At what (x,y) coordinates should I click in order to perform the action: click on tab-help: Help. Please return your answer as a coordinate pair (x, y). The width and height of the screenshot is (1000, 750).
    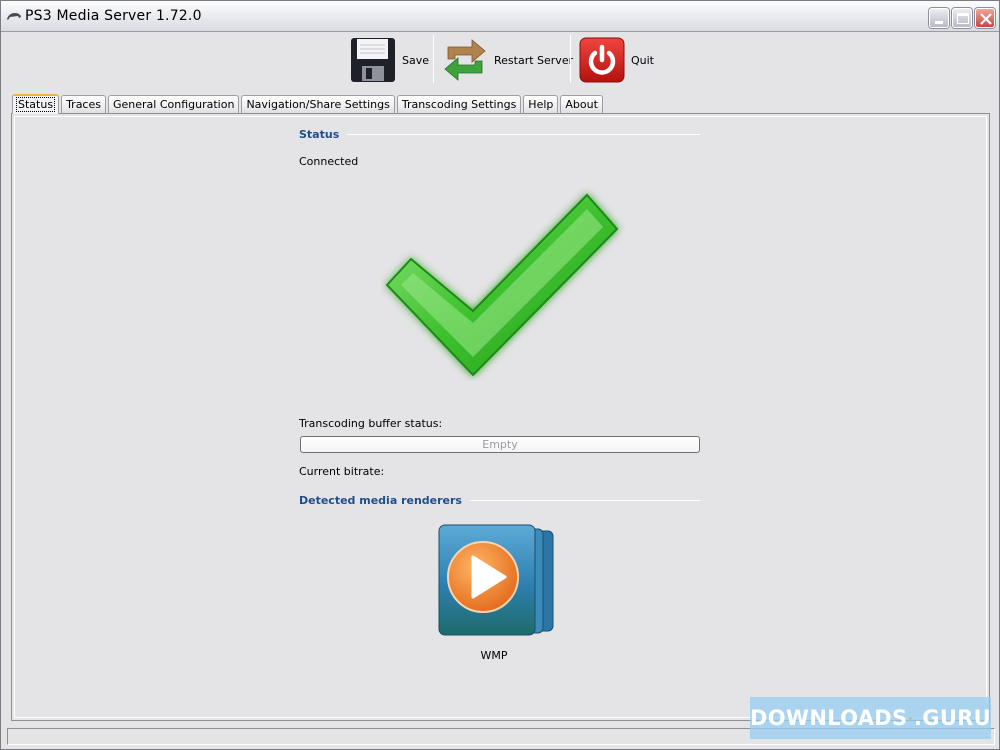
    Looking at the image, I should click on (541, 104).